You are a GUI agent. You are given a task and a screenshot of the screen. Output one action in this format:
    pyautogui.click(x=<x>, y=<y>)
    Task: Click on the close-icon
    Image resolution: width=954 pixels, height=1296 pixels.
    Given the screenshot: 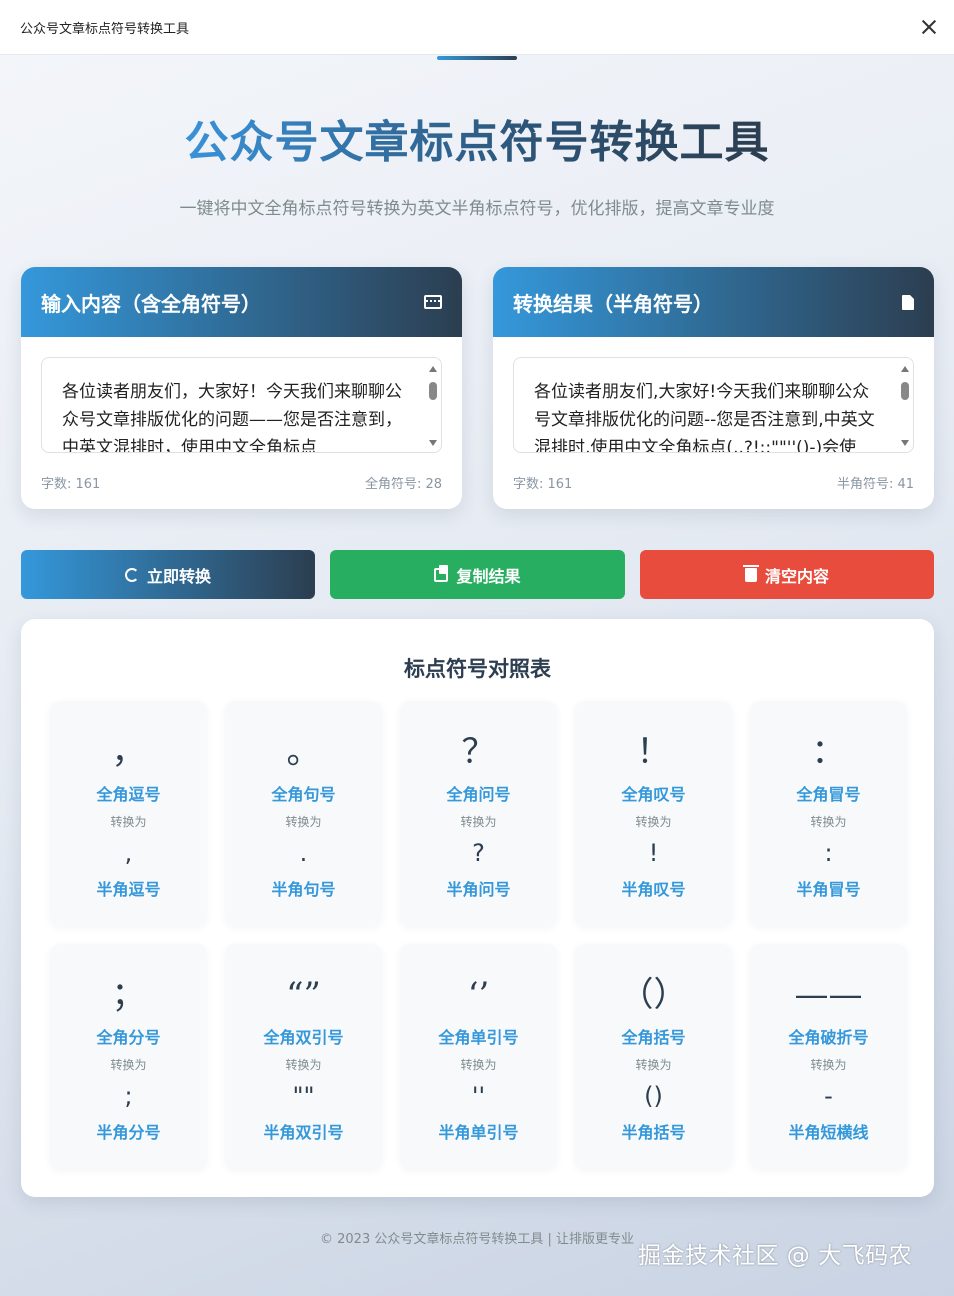 What is the action you would take?
    pyautogui.click(x=929, y=27)
    